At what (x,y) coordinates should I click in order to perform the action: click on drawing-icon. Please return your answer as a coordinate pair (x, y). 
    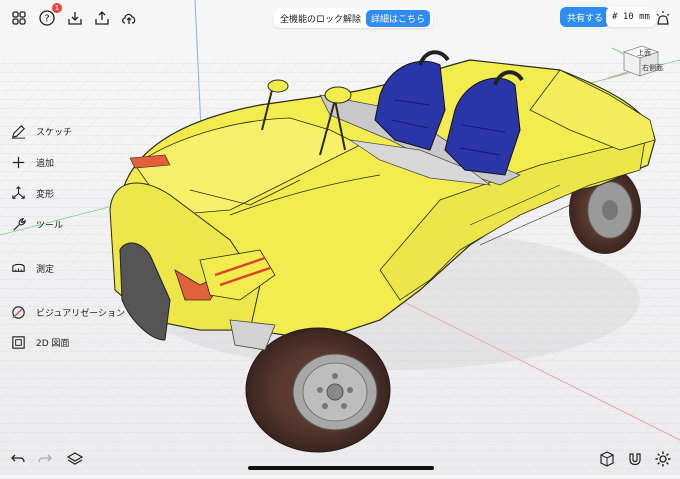
    Looking at the image, I should click on (18, 342).